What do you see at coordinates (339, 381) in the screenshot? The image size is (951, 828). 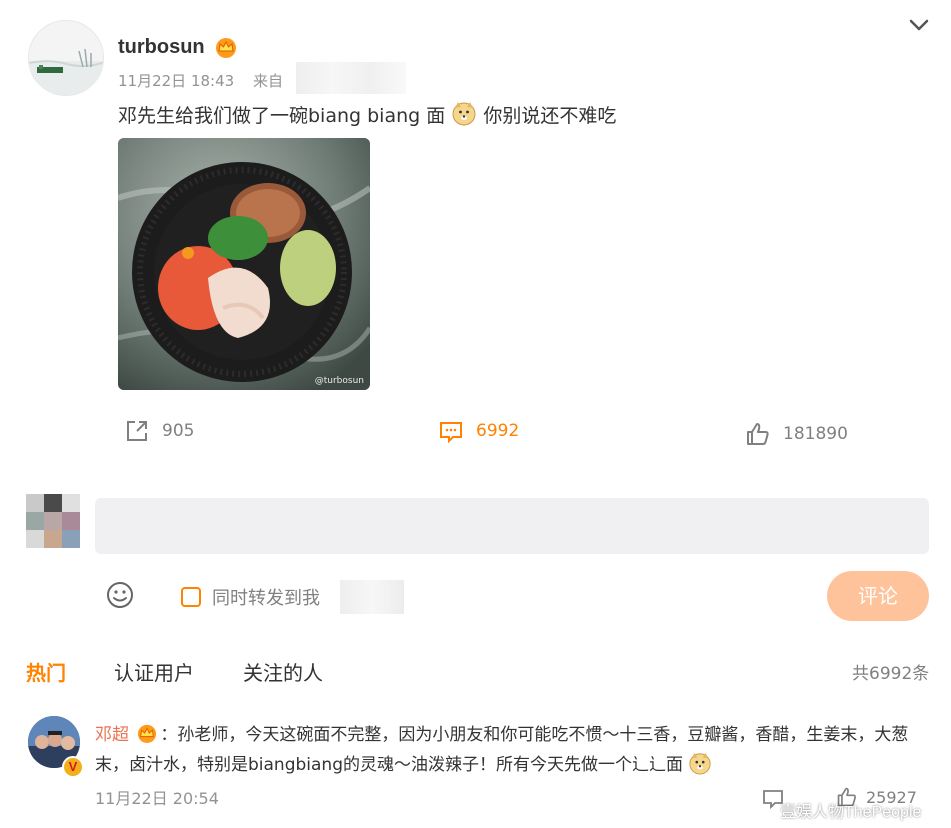 I see `image-watermark: @turbosun` at bounding box center [339, 381].